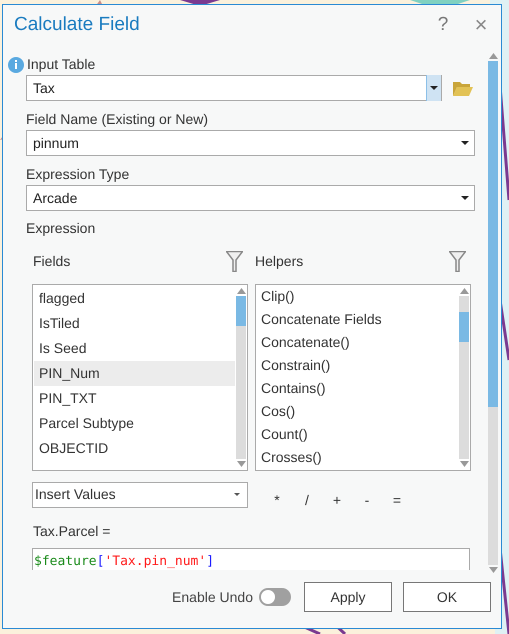  What do you see at coordinates (443, 25) in the screenshot?
I see `help-button: ?` at bounding box center [443, 25].